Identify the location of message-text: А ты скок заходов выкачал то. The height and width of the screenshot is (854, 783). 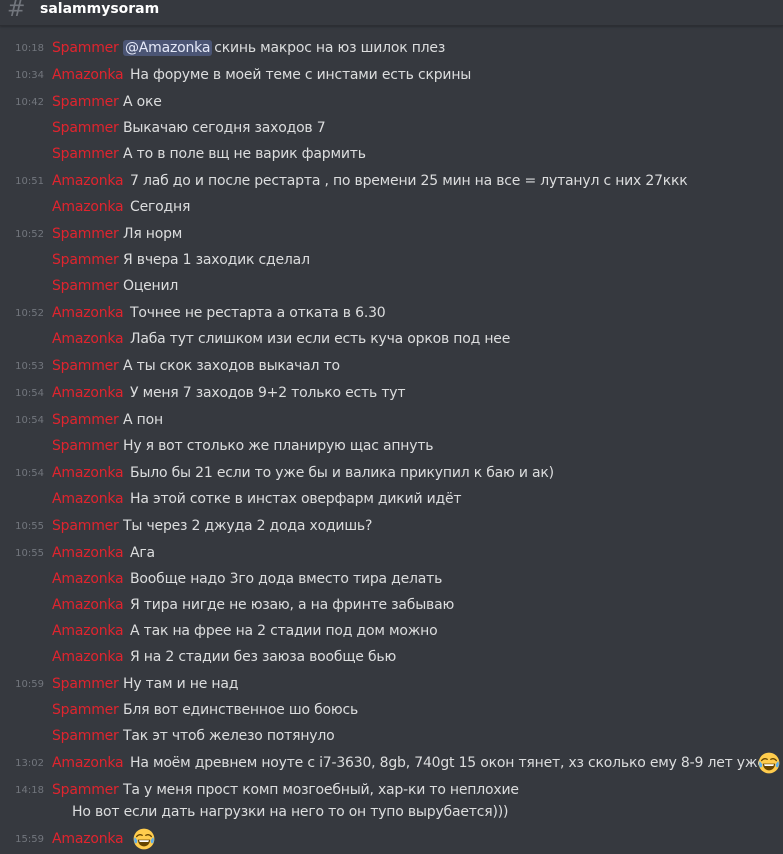
(231, 366).